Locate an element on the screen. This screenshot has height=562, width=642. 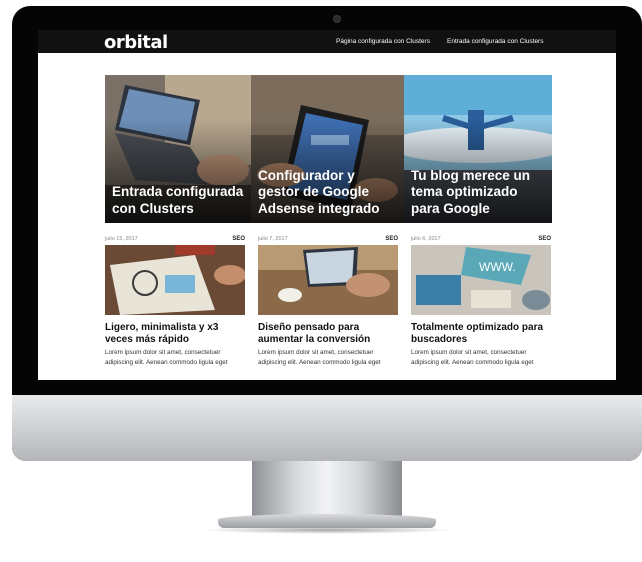
monitor-base is located at coordinates (327, 521).